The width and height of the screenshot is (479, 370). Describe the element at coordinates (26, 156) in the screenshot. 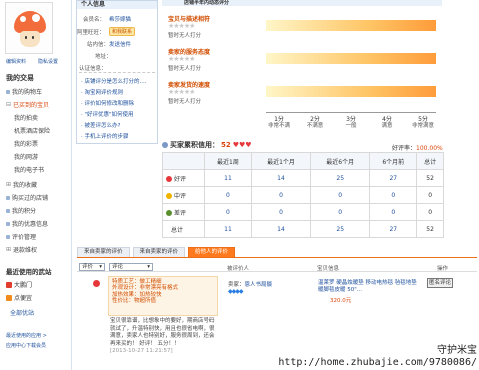

I see `sidebar-item-games: 我的网游` at that location.